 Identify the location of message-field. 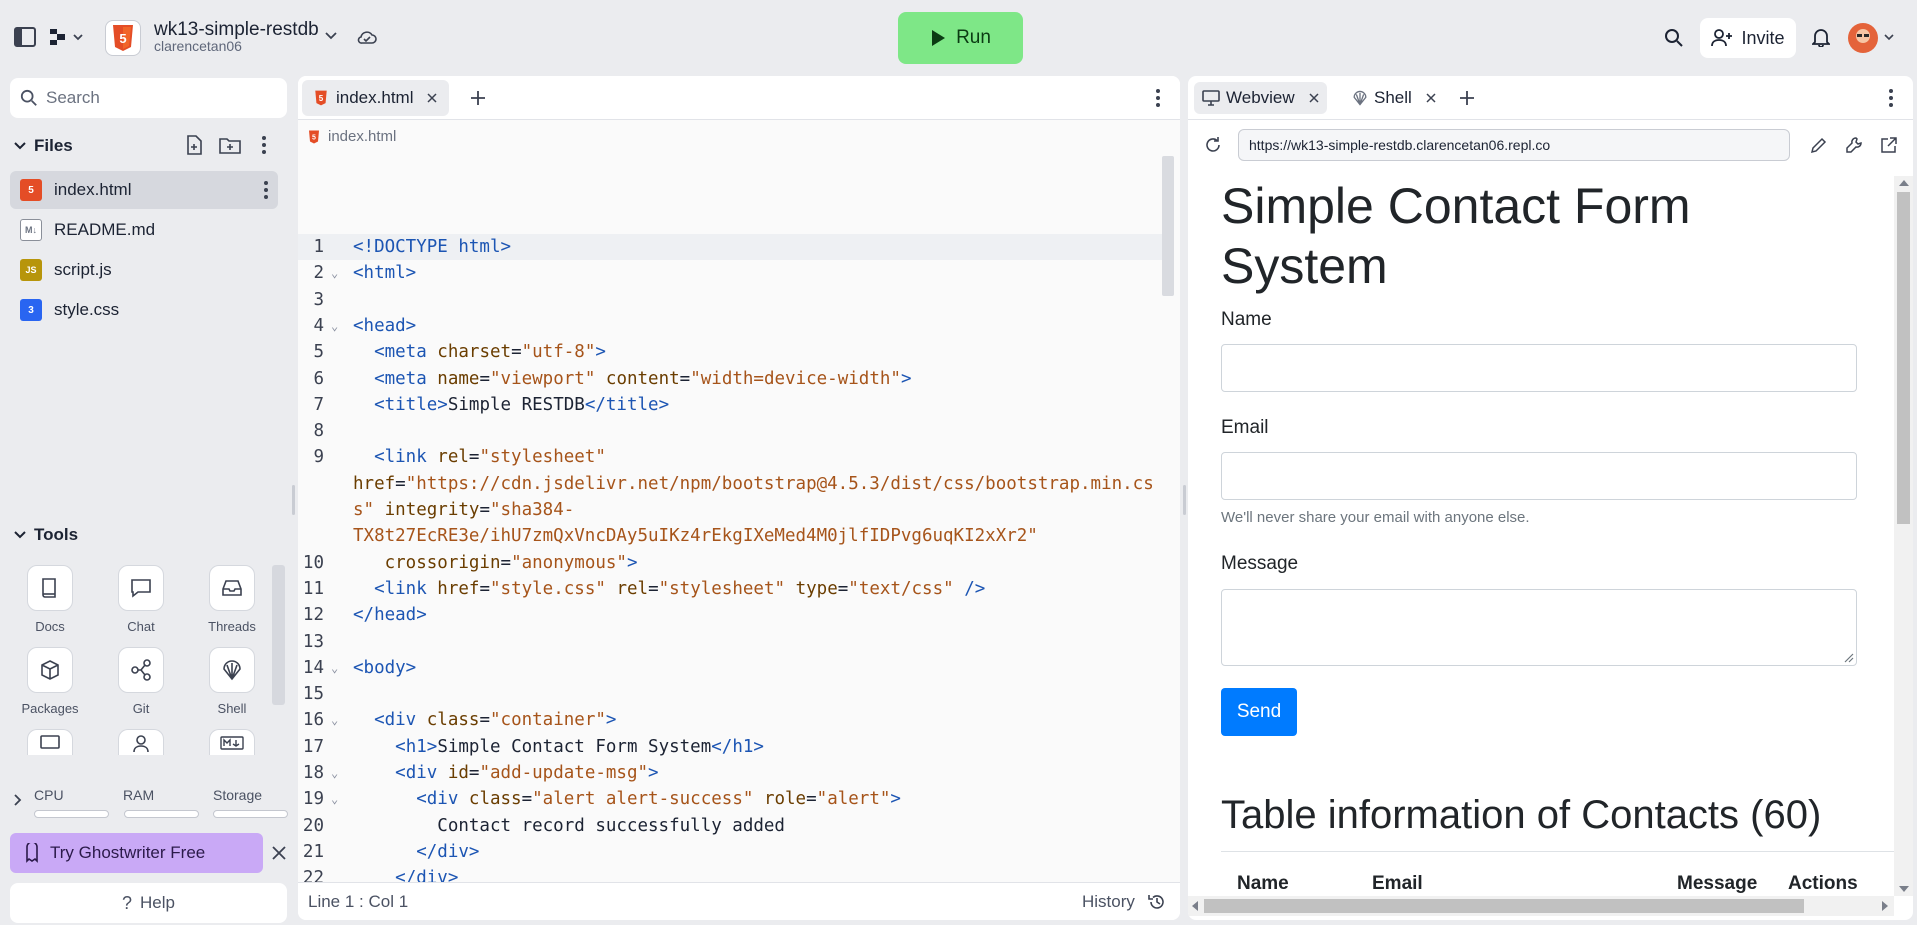
(1539, 627).